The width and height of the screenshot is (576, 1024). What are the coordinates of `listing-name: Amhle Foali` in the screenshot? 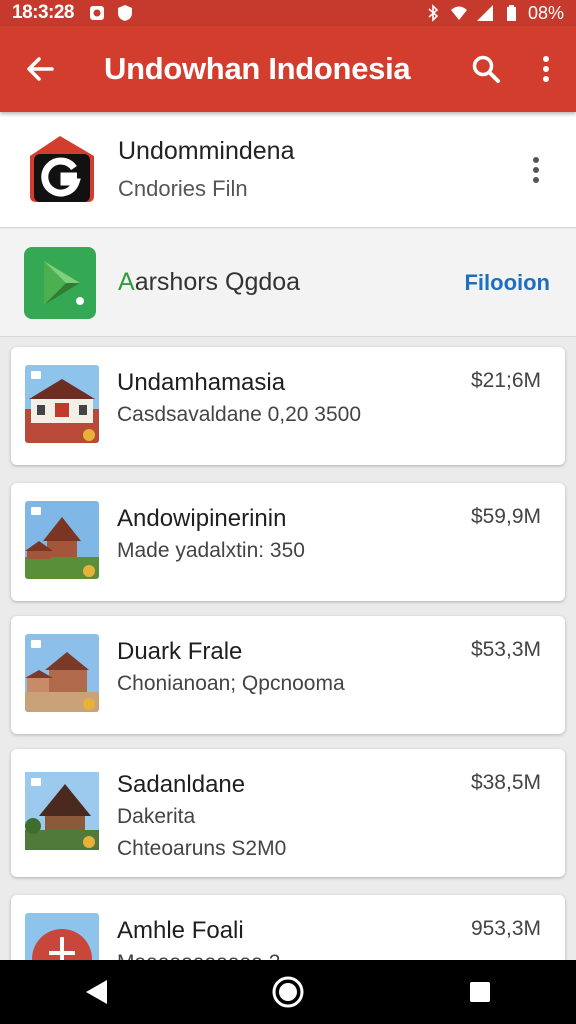 It's located at (180, 930).